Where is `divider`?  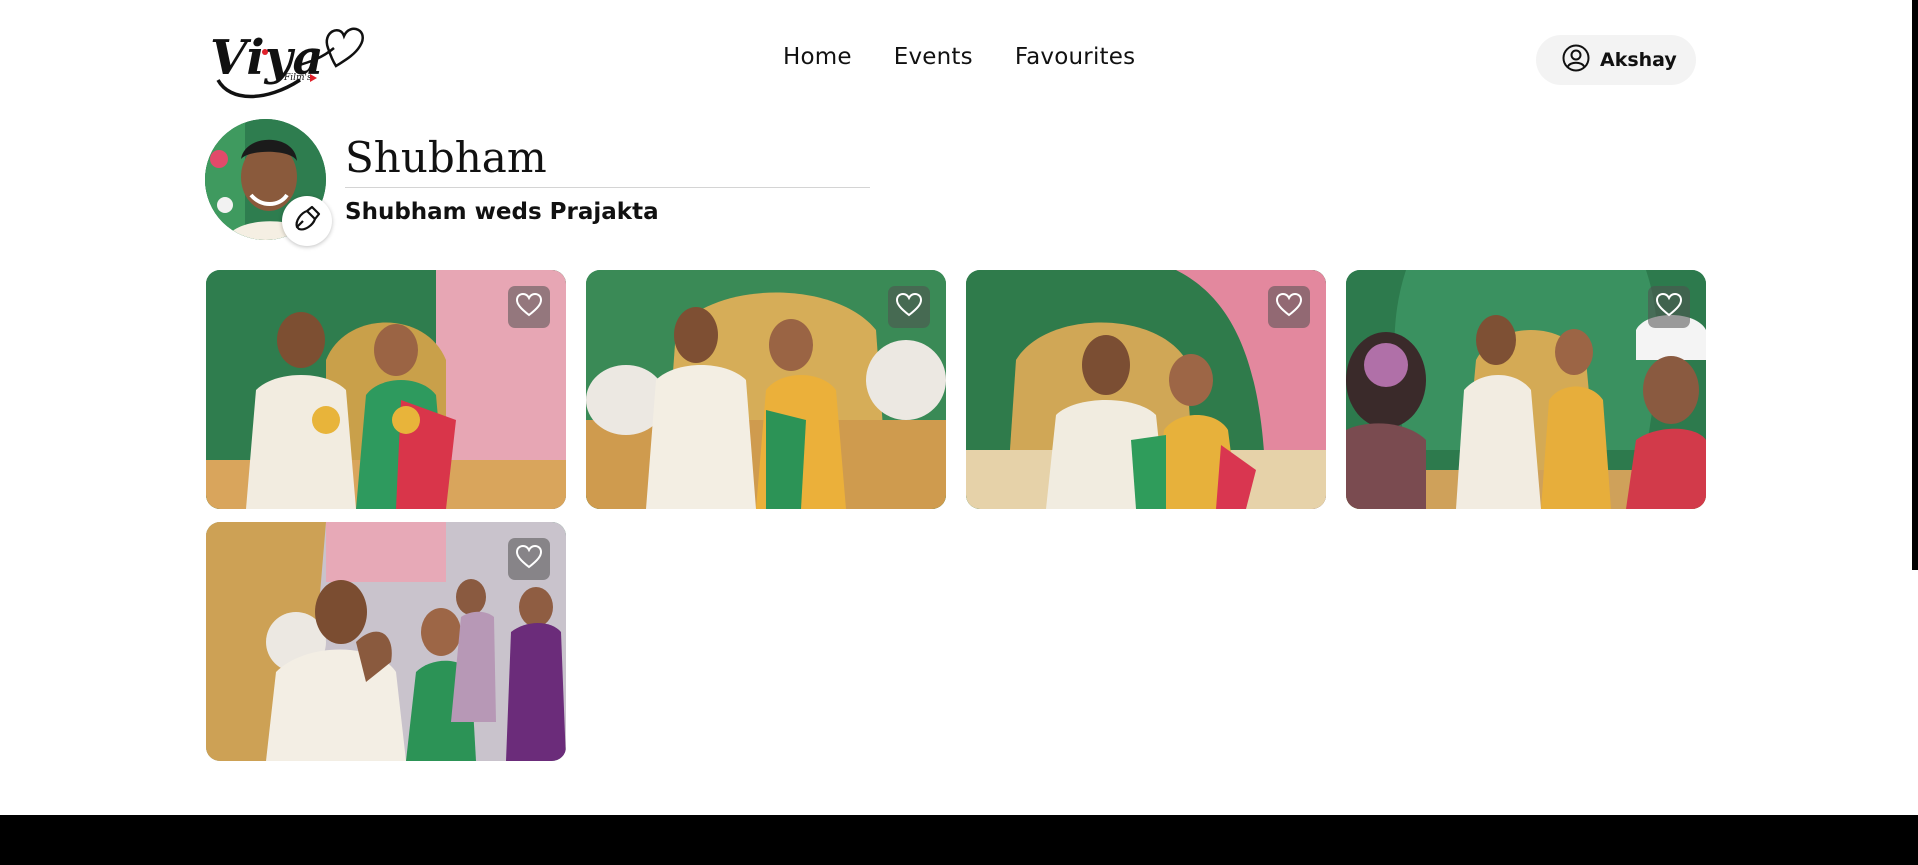
divider is located at coordinates (607, 187).